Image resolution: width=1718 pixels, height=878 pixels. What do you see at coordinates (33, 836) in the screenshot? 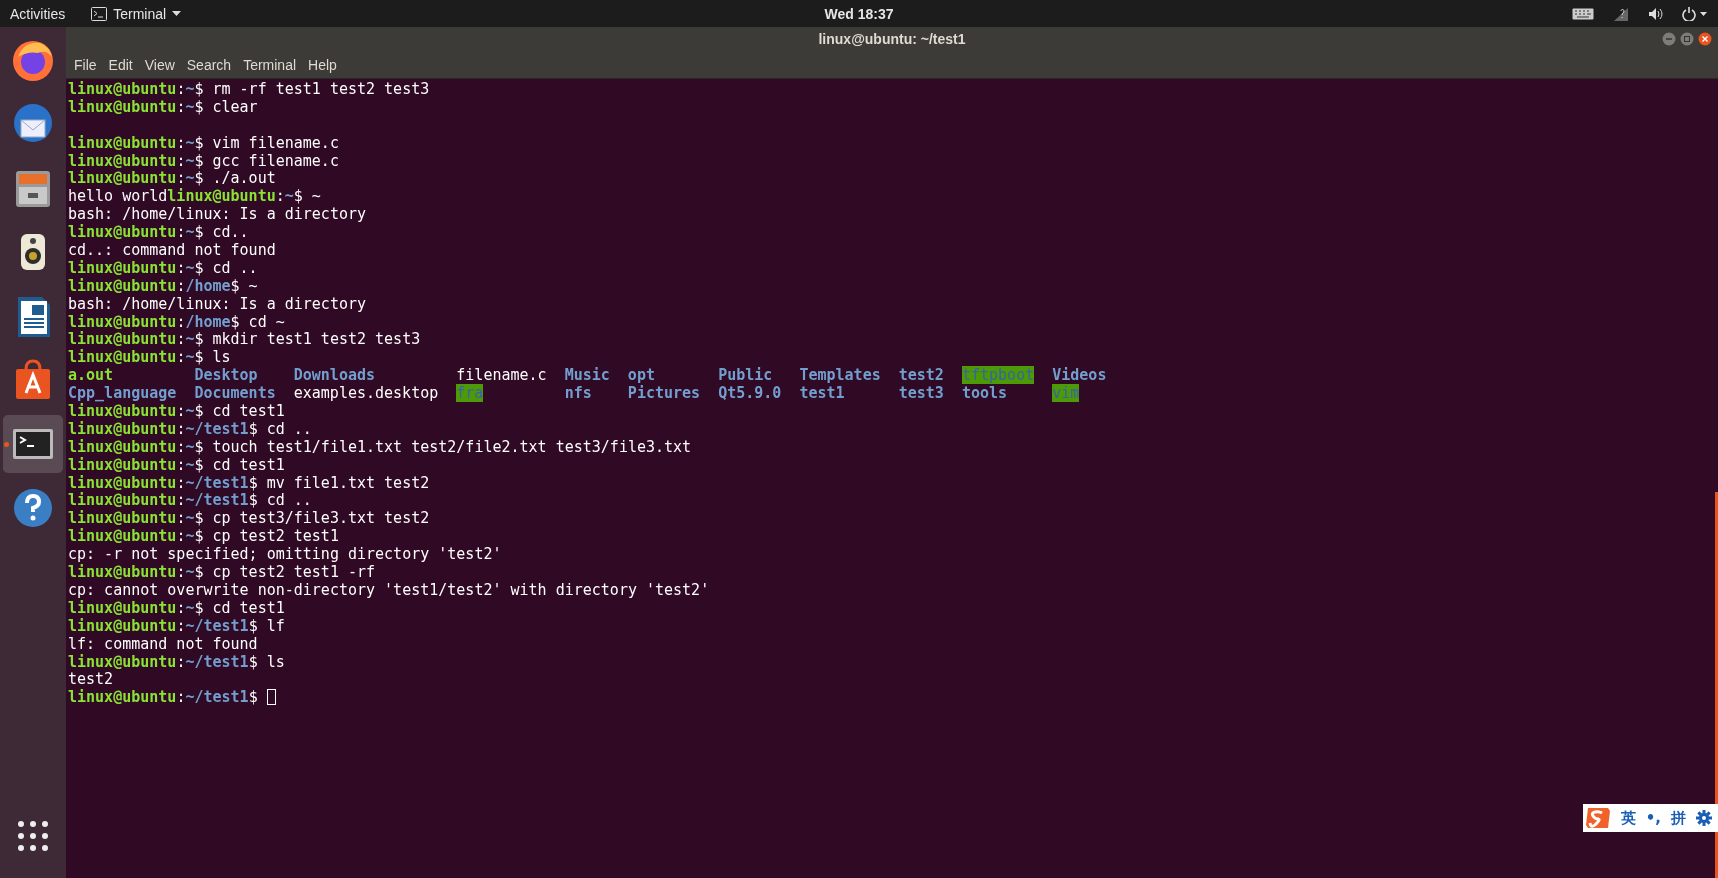
I see `app-grid-icon` at bounding box center [33, 836].